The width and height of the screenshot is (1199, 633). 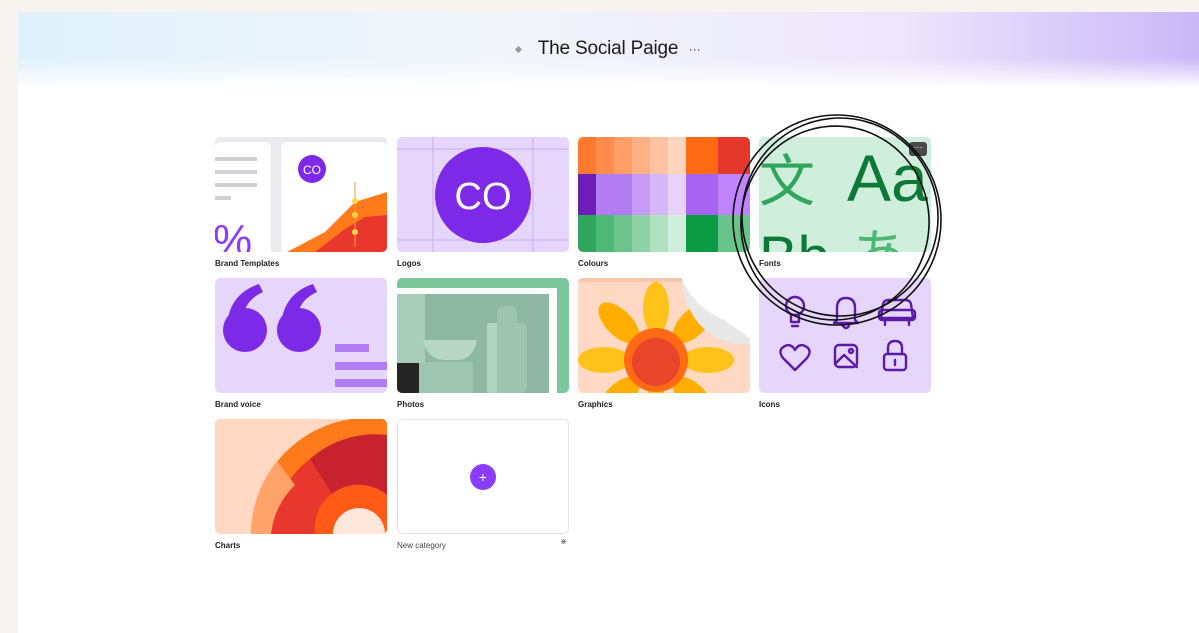 I want to click on new-category-thumbnail: +, so click(x=483, y=476).